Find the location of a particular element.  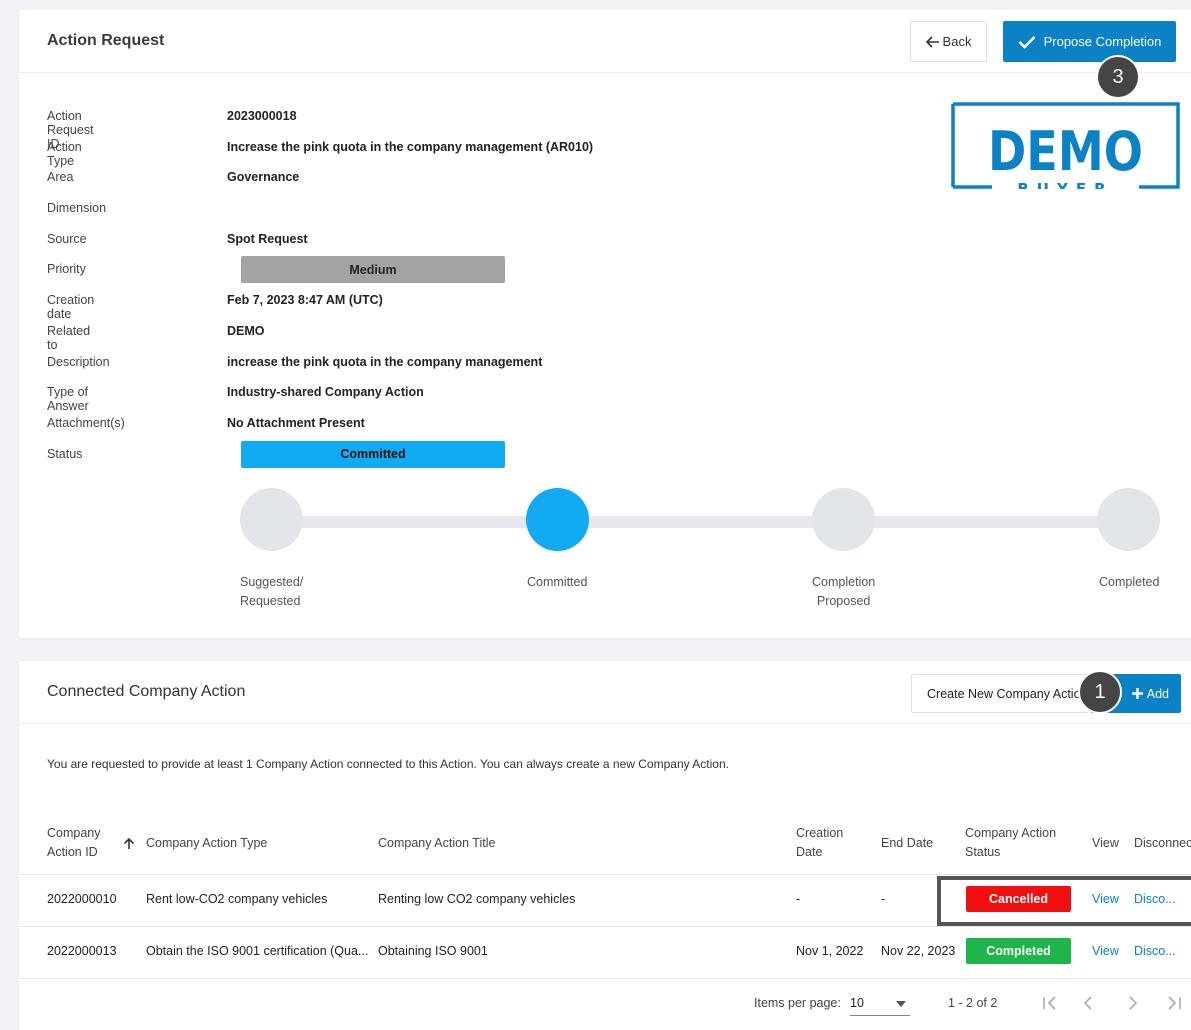

header-line: Date is located at coordinates (809, 852).